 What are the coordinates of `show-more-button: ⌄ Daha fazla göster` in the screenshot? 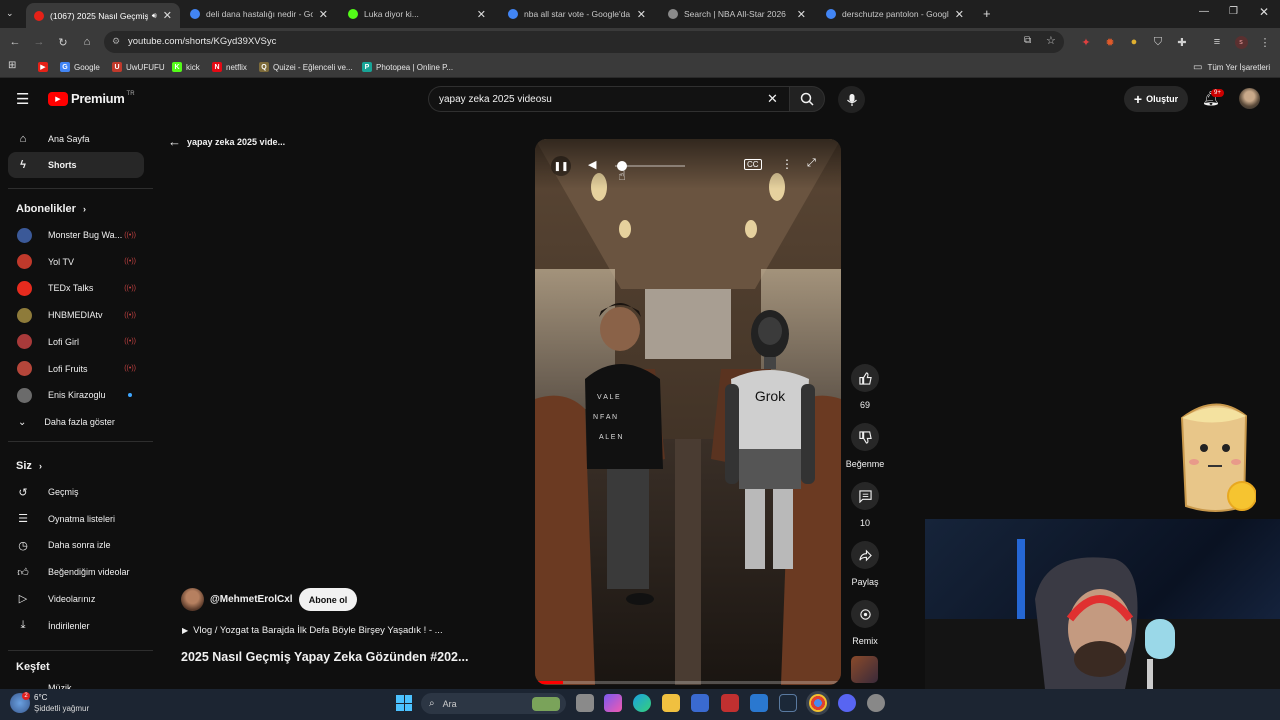 It's located at (76, 422).